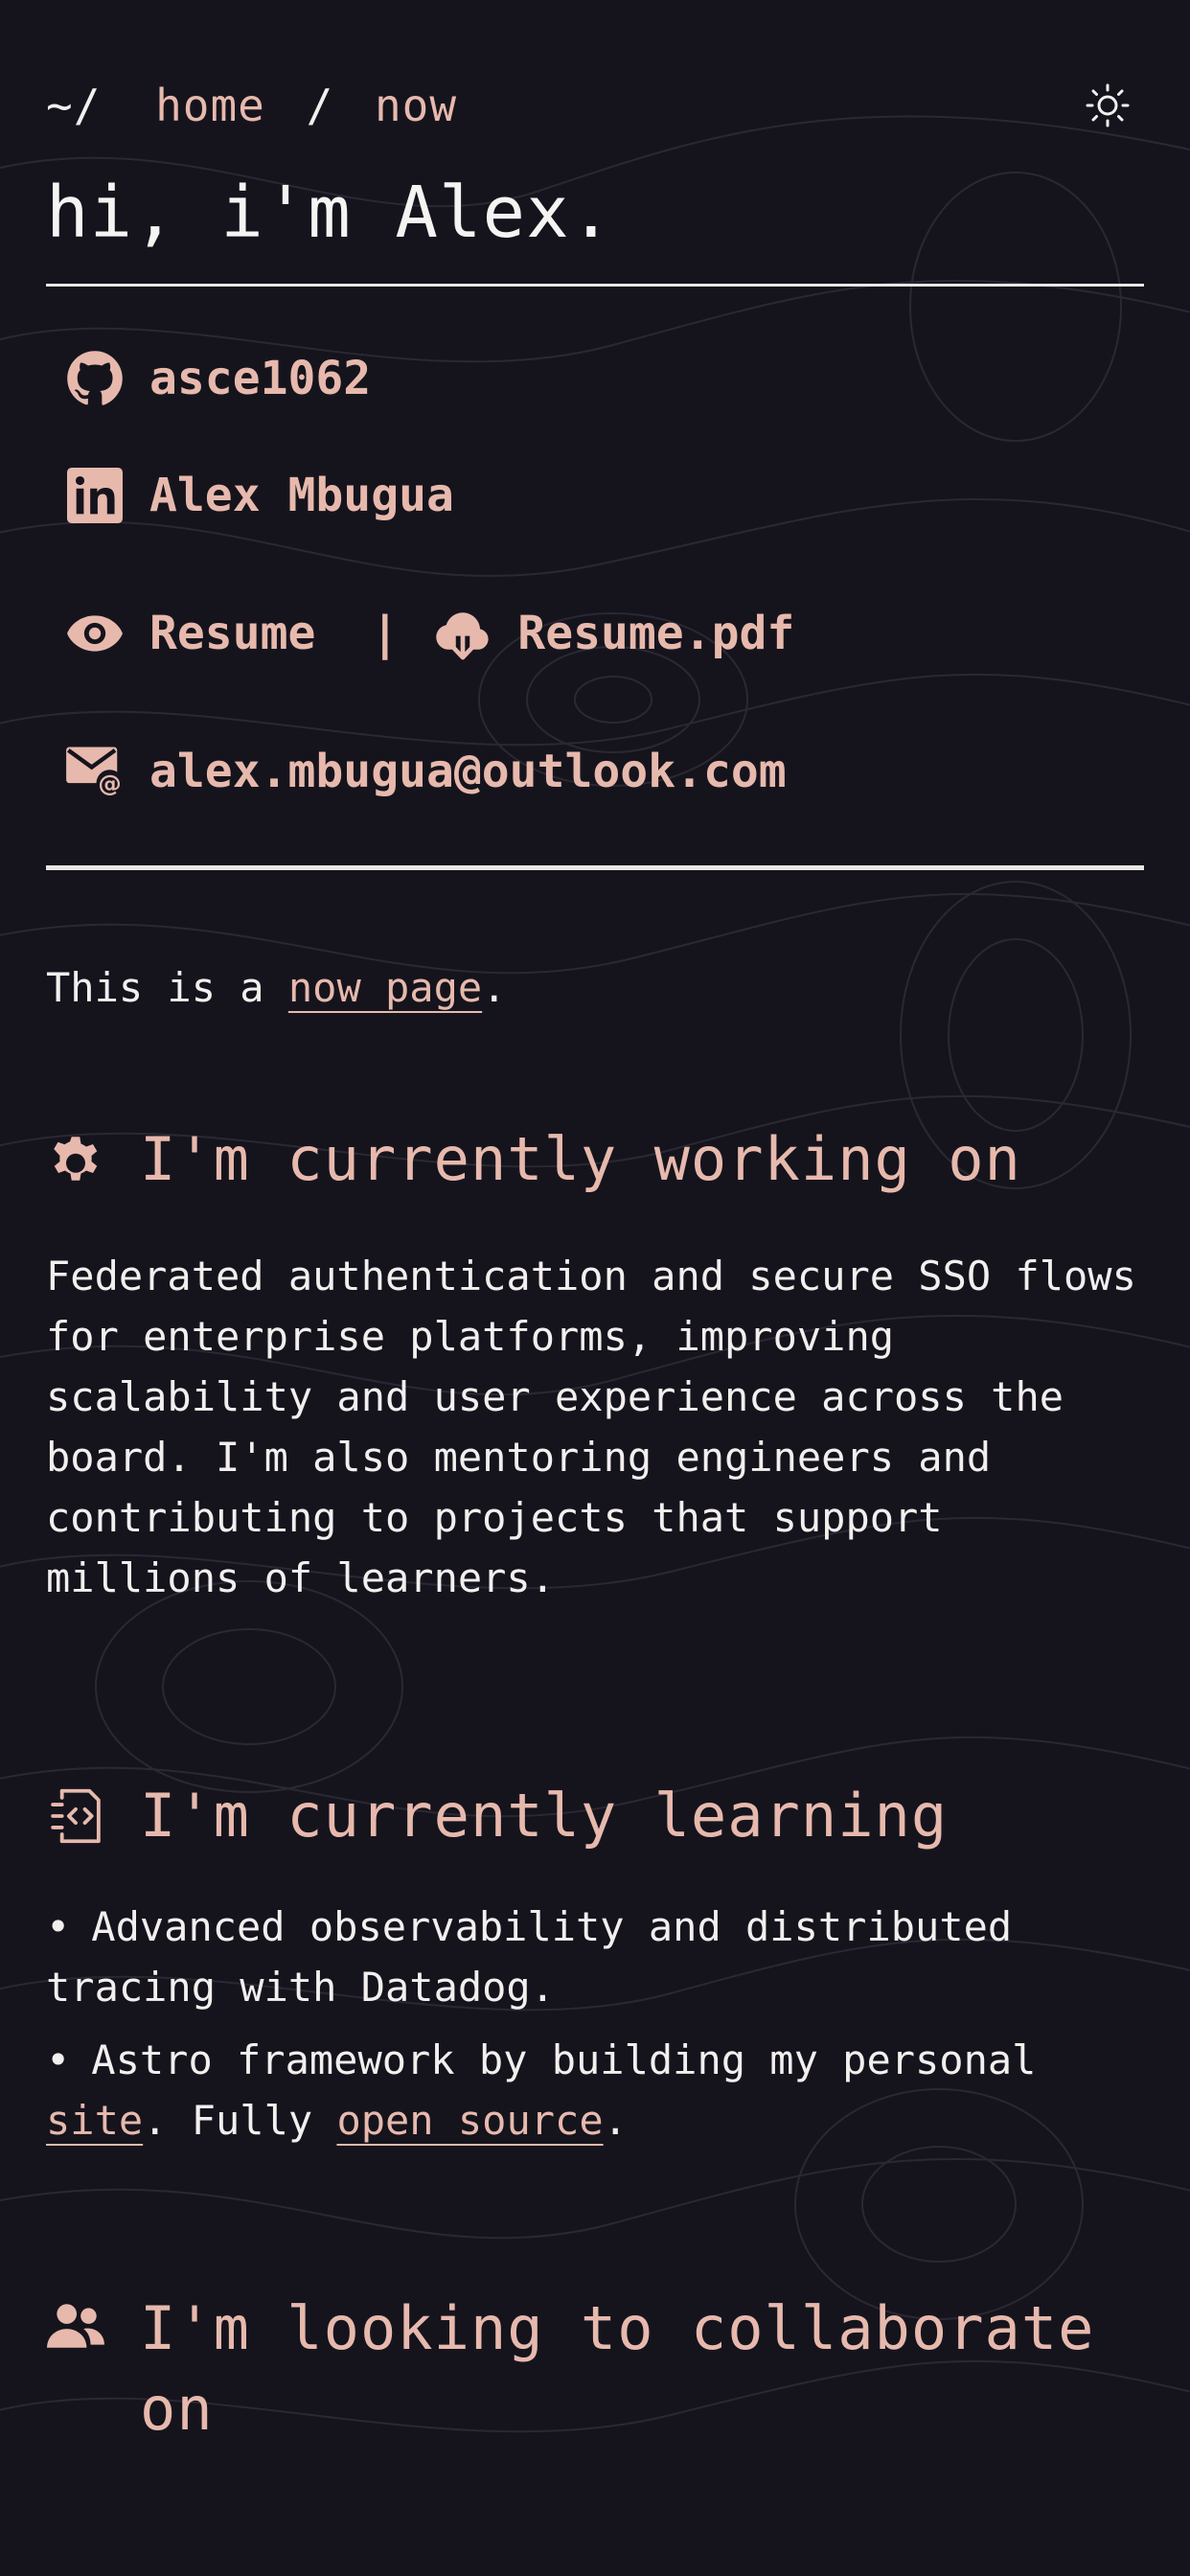 This screenshot has height=2576, width=1190. Describe the element at coordinates (605, 495) in the screenshot. I see `linkedin-link: Alex Mbugua` at that location.